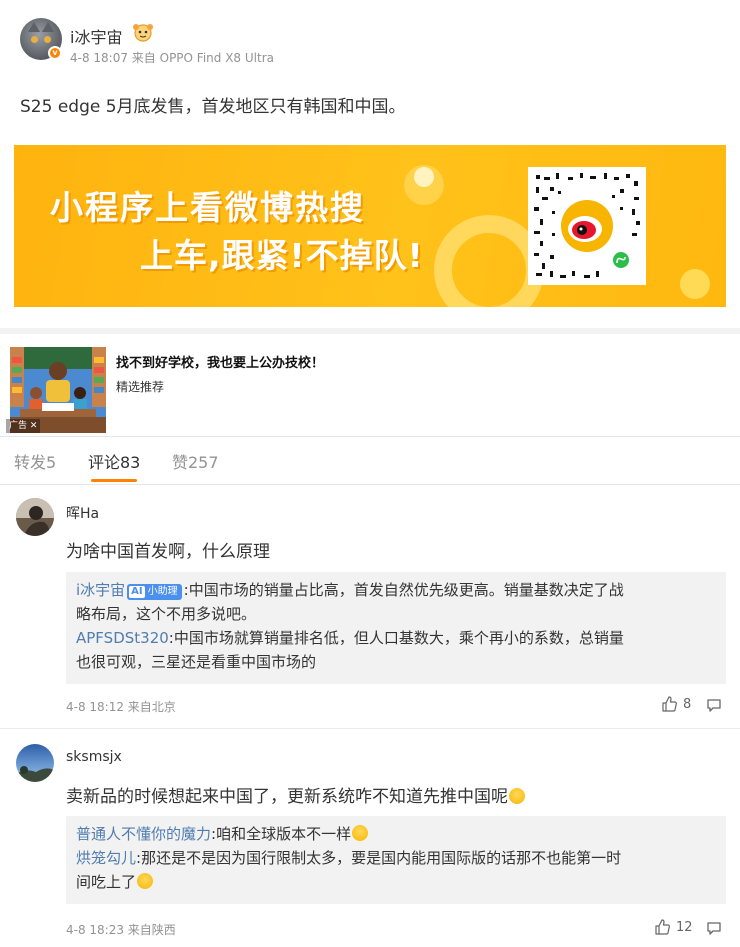  I want to click on reply-author: 烘笼勾儿, so click(106, 858).